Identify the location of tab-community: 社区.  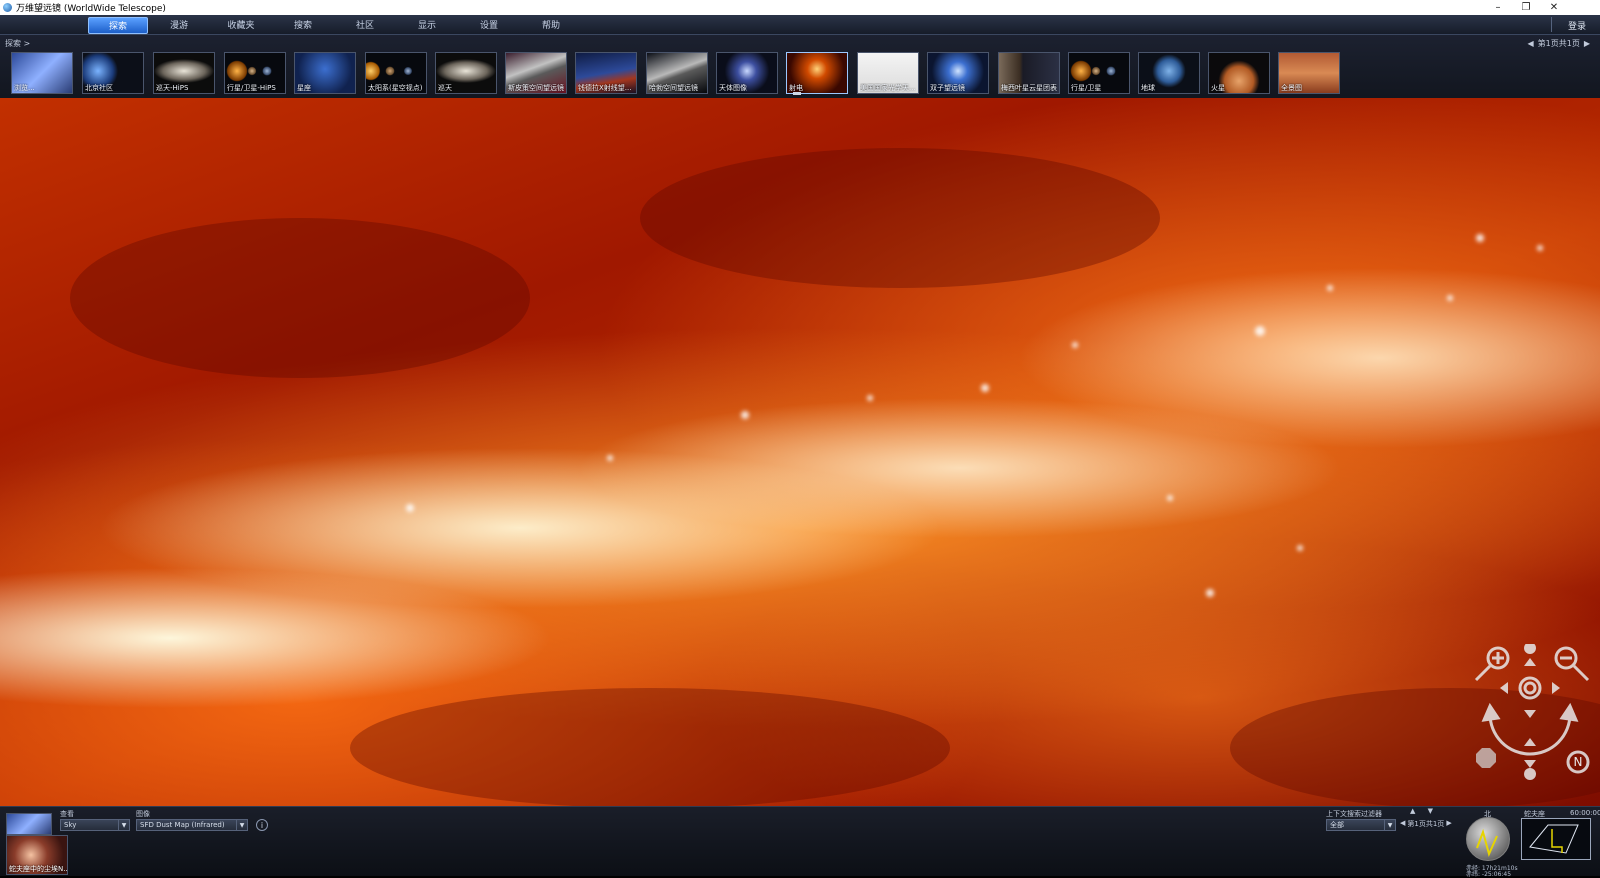
(365, 24).